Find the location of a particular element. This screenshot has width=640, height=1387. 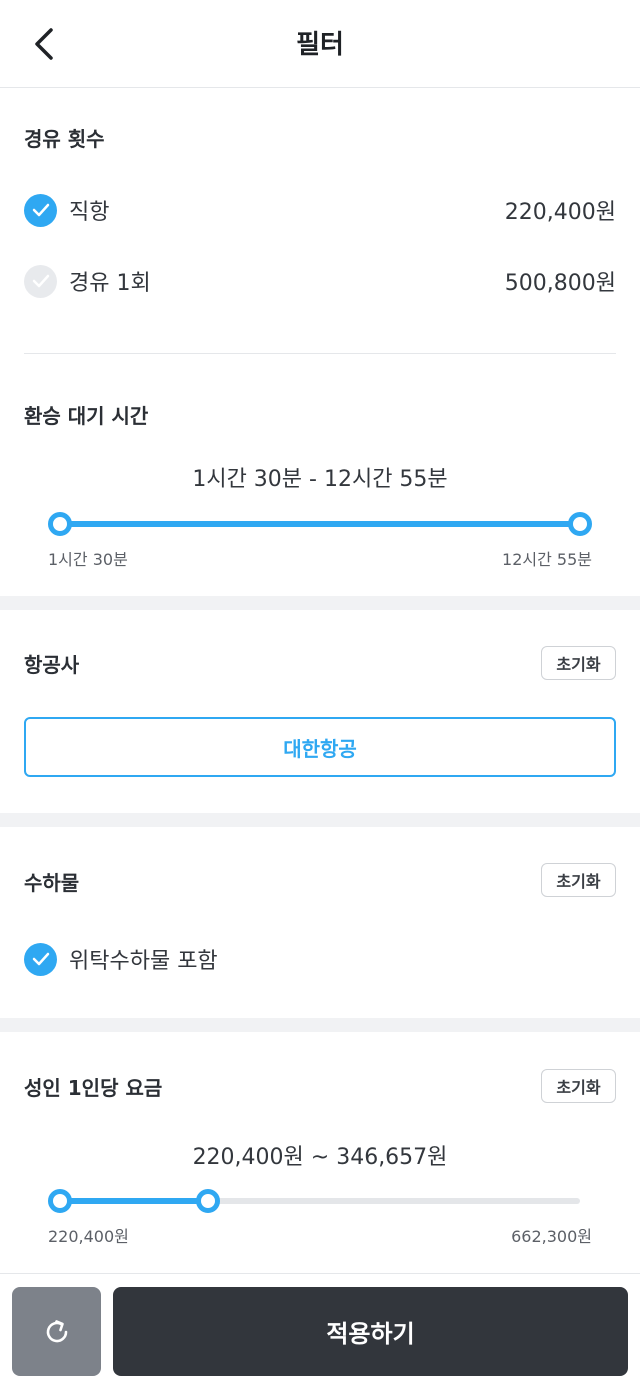

baggage-option-label: 위탁수하물 포함 is located at coordinates (143, 961).